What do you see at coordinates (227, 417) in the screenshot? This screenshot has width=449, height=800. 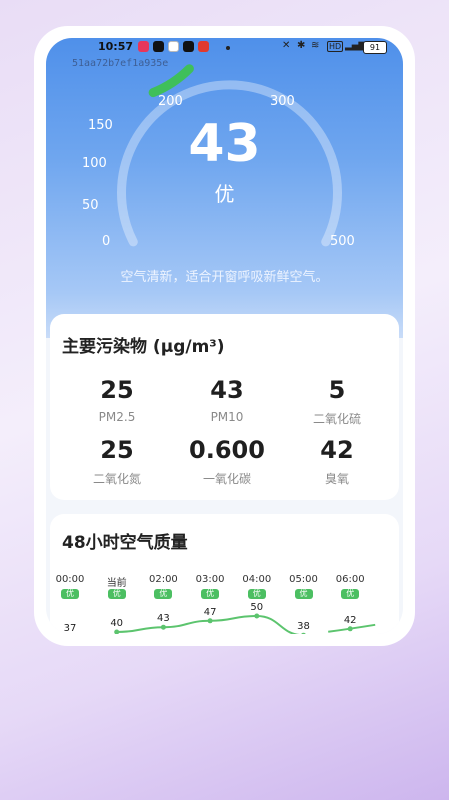 I see `pollutant-label: PM10` at bounding box center [227, 417].